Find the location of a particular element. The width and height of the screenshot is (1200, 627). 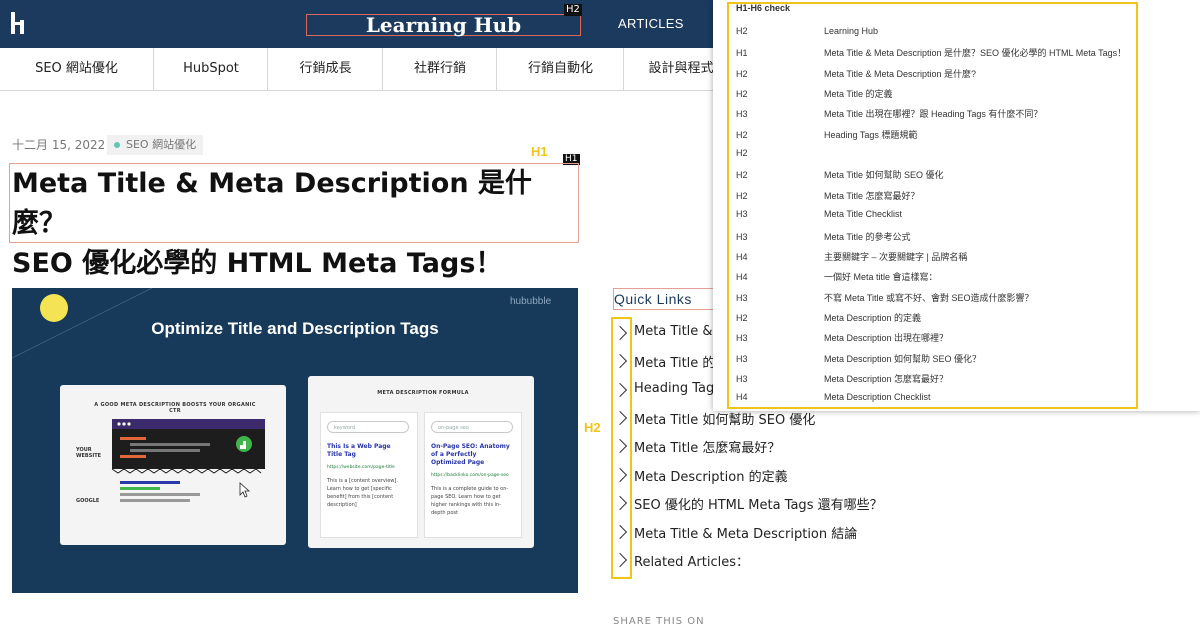

heading-check-row: H3 Meta Description 如何幫助 SEO 優化？ is located at coordinates (858, 358).